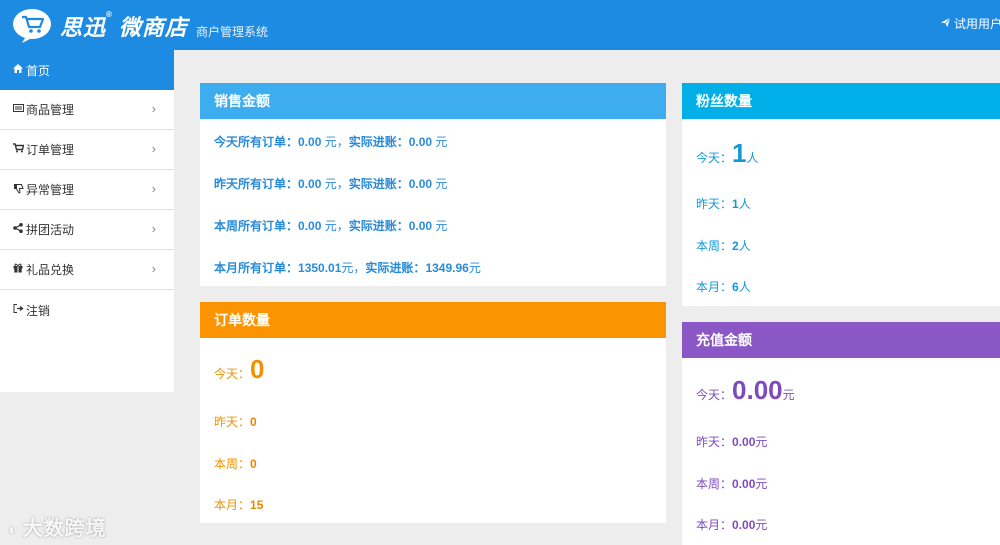 This screenshot has height=545, width=1000. Describe the element at coordinates (87, 110) in the screenshot. I see `sidebar-item-products: 商品管理 ›` at that location.